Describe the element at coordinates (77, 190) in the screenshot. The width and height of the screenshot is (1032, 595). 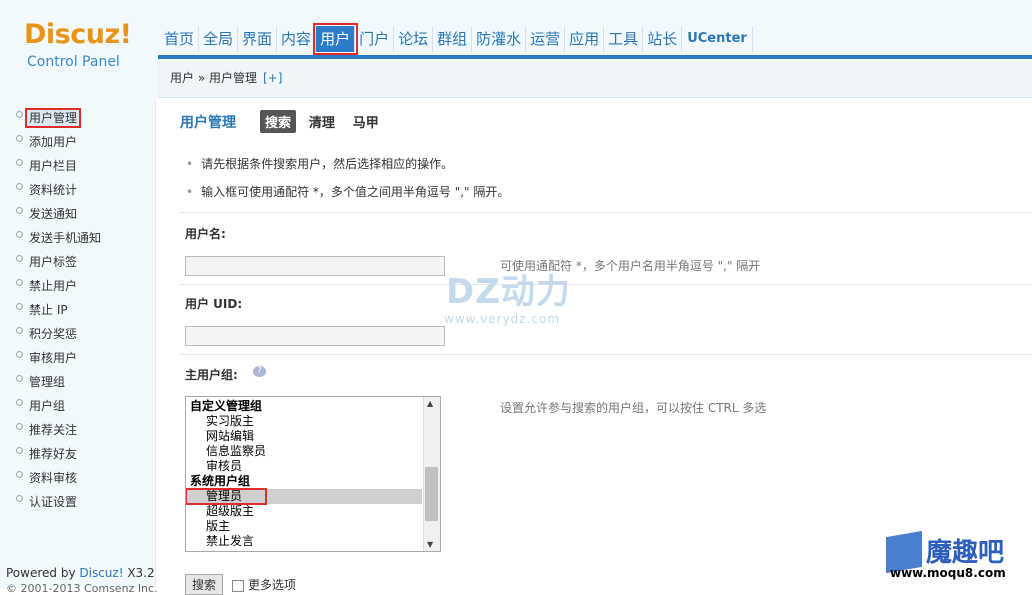
I see `sidebar-item-profile-stats: 资料统计` at that location.